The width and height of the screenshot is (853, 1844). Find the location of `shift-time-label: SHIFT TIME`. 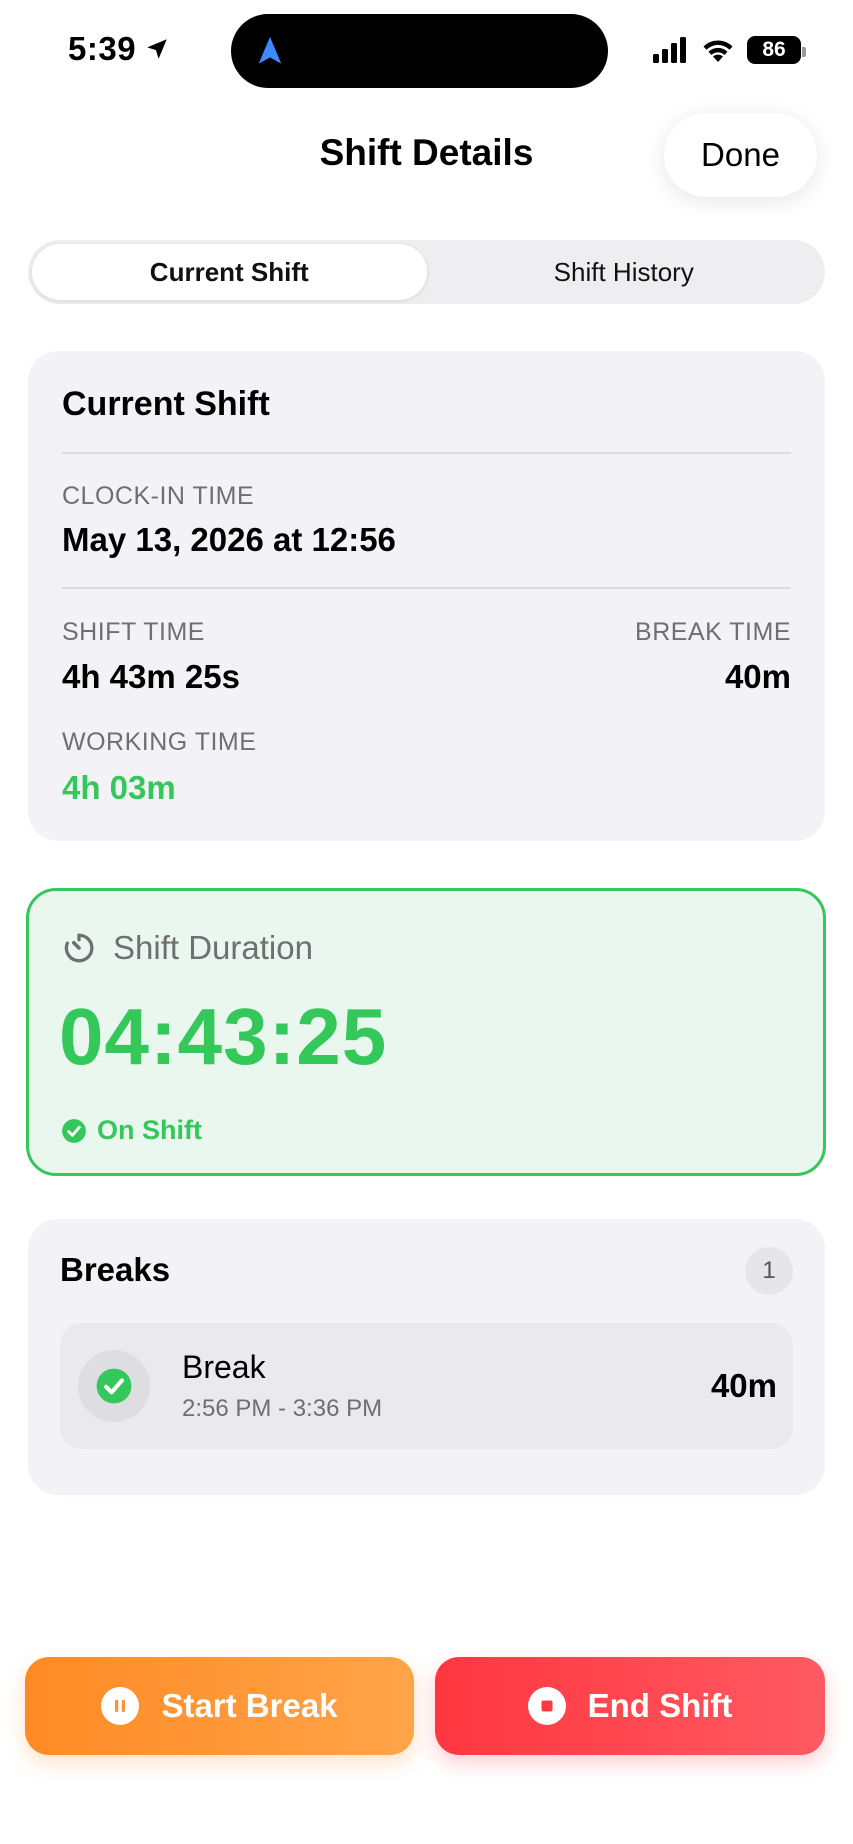

shift-time-label: SHIFT TIME is located at coordinates (133, 632).